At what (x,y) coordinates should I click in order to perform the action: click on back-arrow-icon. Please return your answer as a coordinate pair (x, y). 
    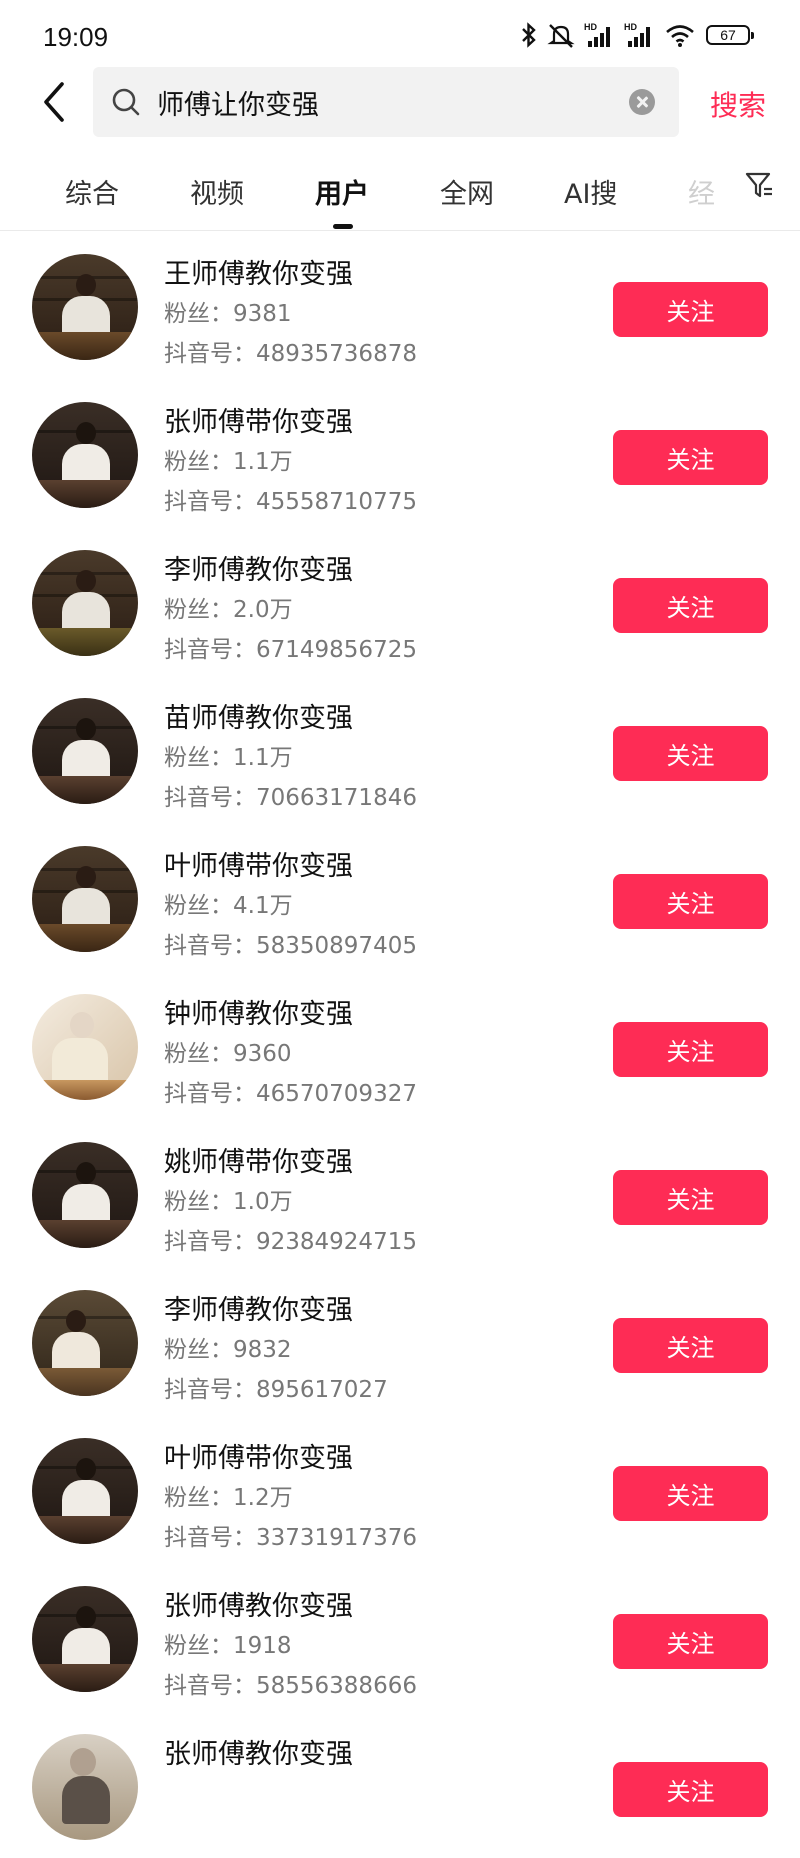
    Looking at the image, I should click on (56, 102).